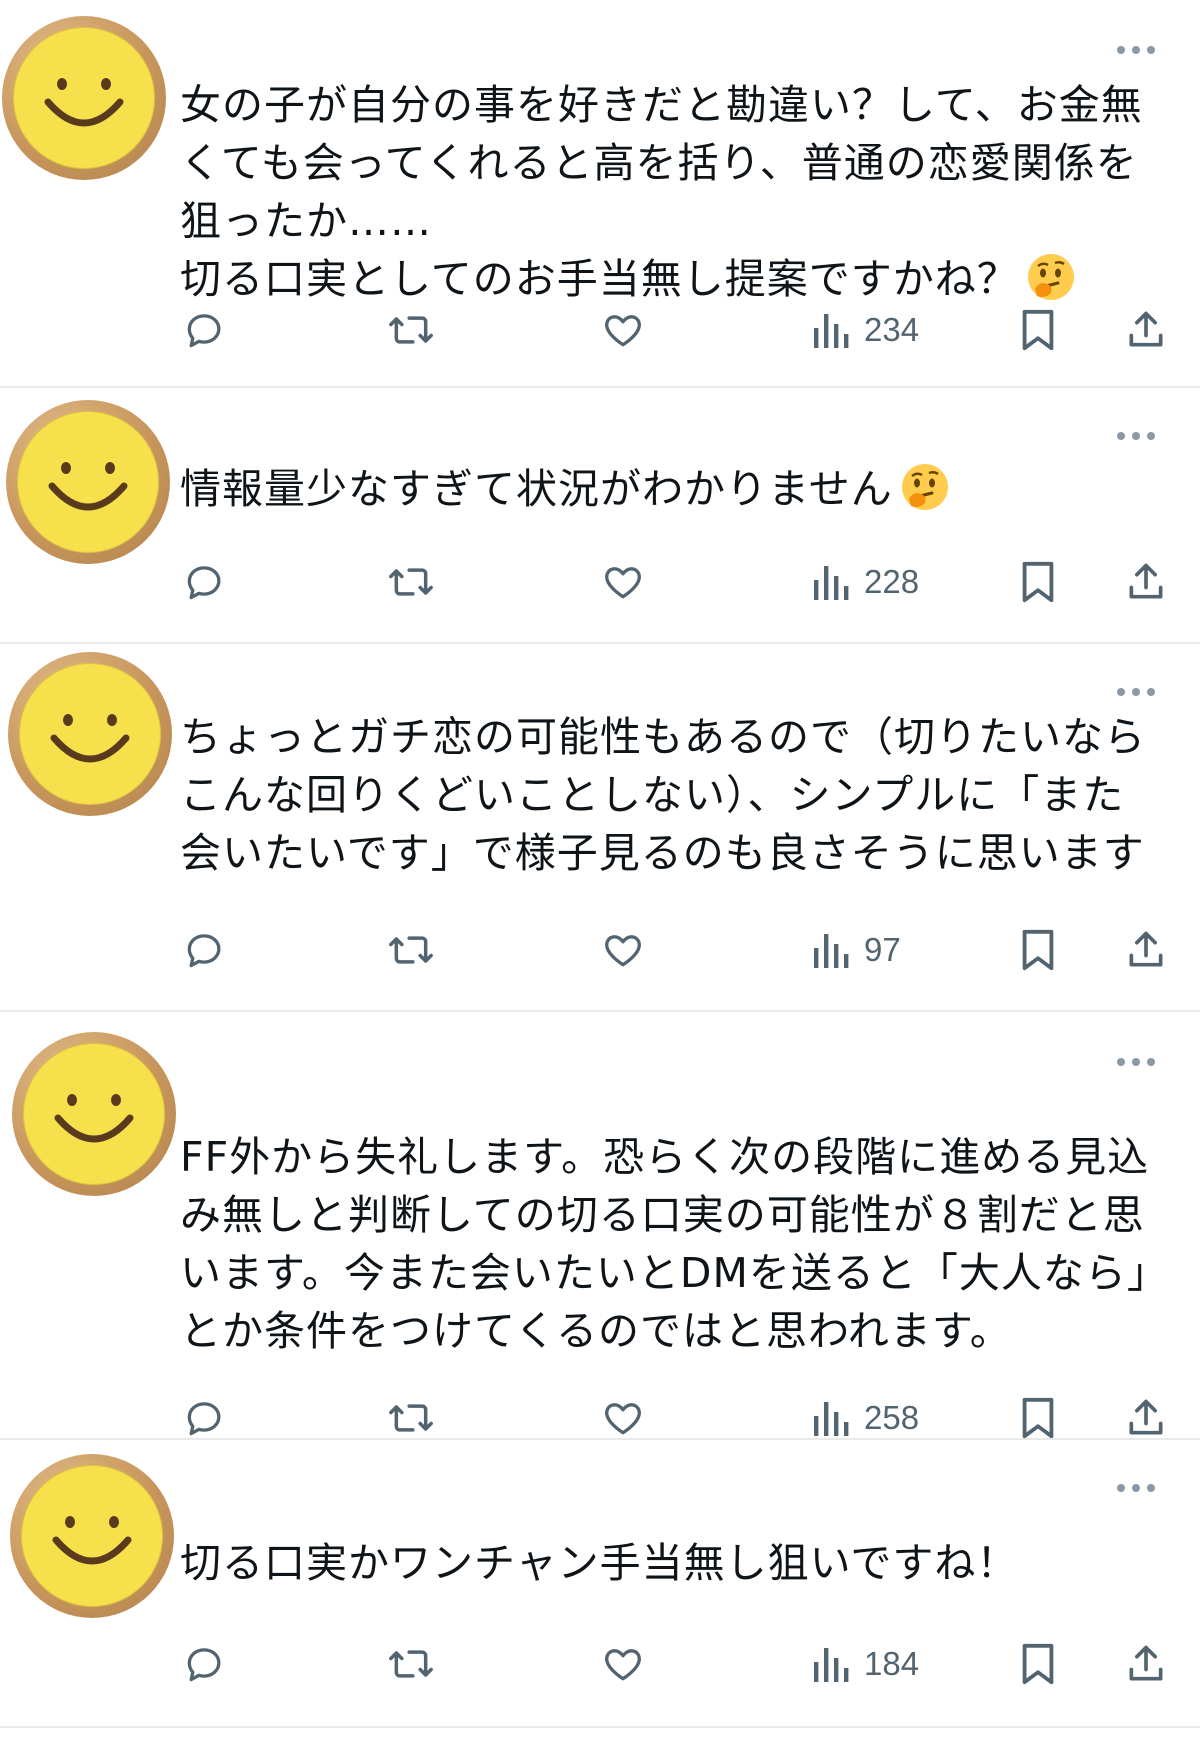 The height and width of the screenshot is (1737, 1200). I want to click on views-button: 258, so click(865, 1418).